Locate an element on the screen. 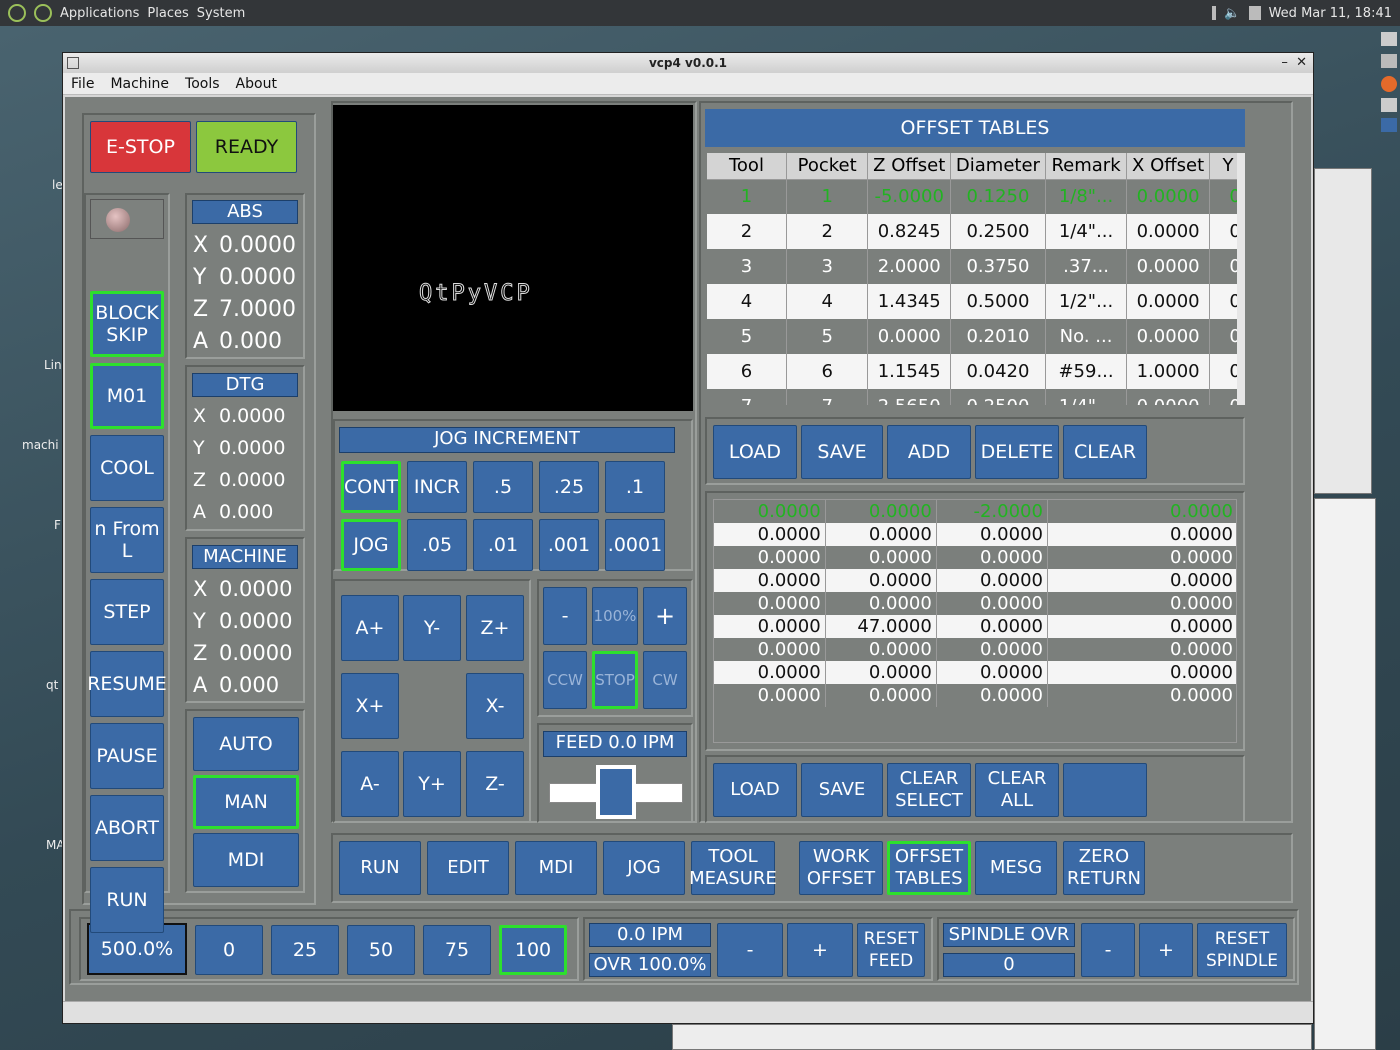  tool-table-cell: -5.0000 is located at coordinates (909, 196).